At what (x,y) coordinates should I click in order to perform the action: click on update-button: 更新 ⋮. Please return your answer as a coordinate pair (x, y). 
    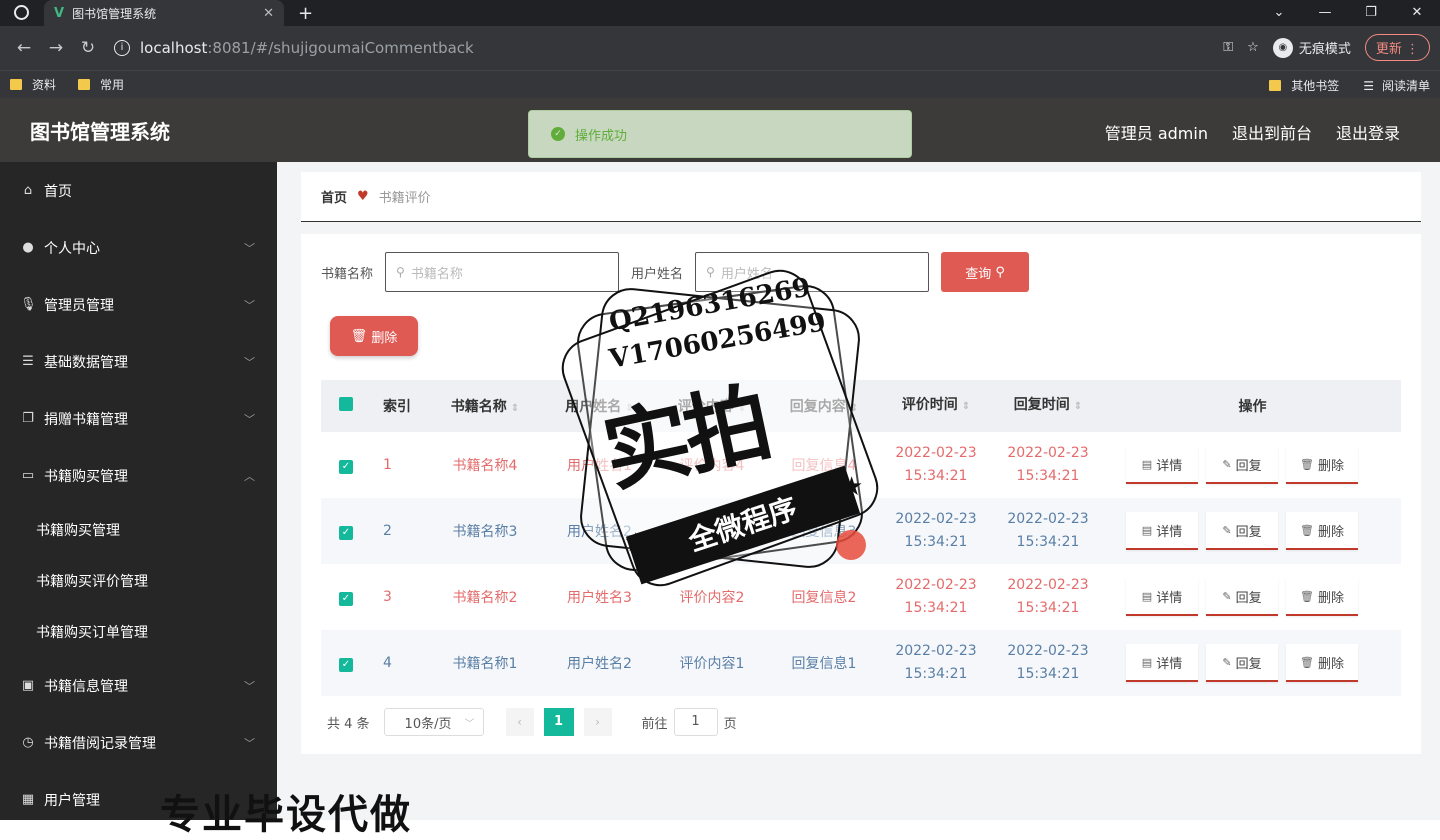
    Looking at the image, I should click on (1397, 47).